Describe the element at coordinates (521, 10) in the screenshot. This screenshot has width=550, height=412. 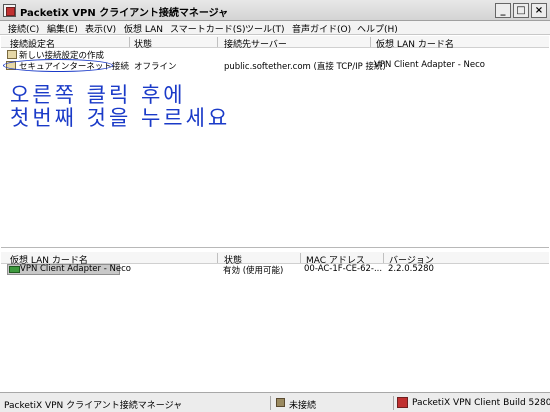
I see `maximize-button: □` at that location.